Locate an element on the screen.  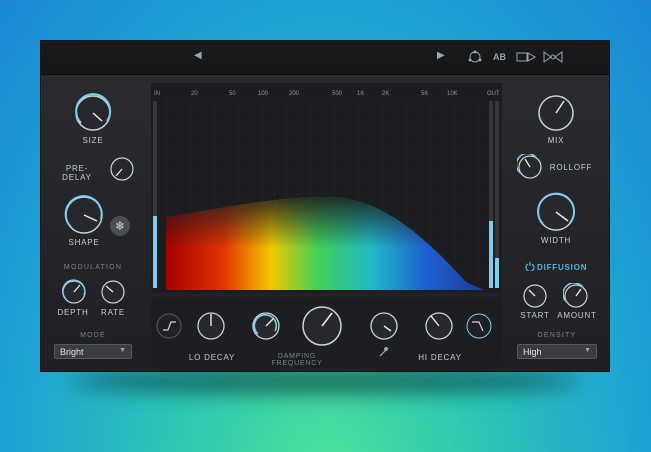
lo-freq-knob is located at coordinates (266, 326).